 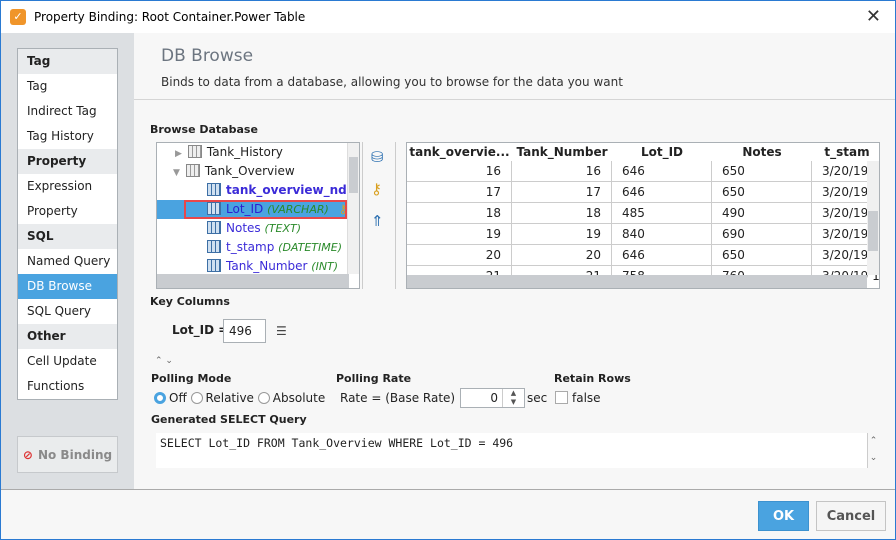 What do you see at coordinates (578, 398) in the screenshot?
I see `retain-rows-checkbox: false` at bounding box center [578, 398].